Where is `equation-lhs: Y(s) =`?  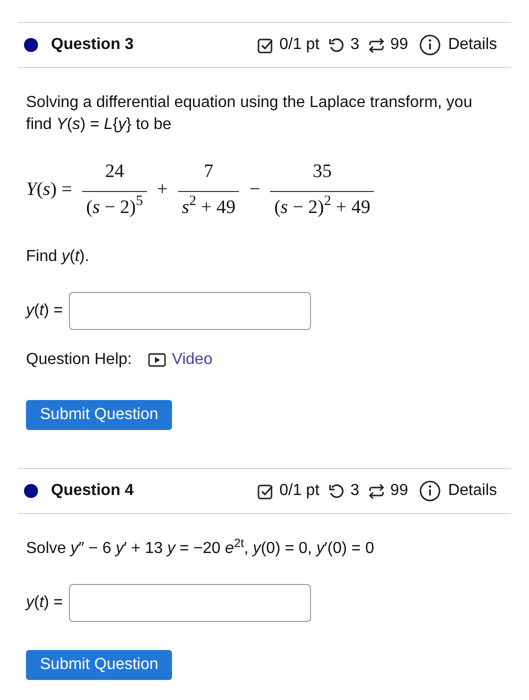 equation-lhs: Y(s) = is located at coordinates (49, 190).